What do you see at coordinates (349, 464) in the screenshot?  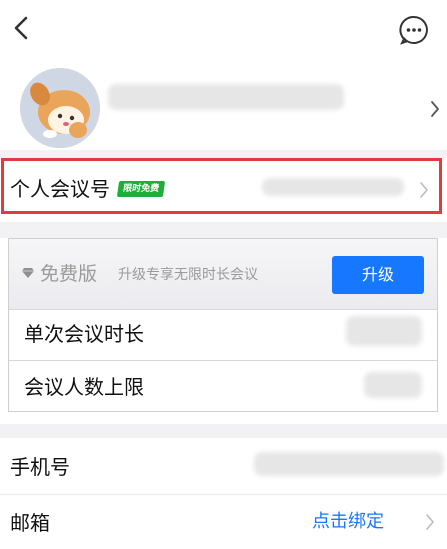 I see `phone-number-obscured` at bounding box center [349, 464].